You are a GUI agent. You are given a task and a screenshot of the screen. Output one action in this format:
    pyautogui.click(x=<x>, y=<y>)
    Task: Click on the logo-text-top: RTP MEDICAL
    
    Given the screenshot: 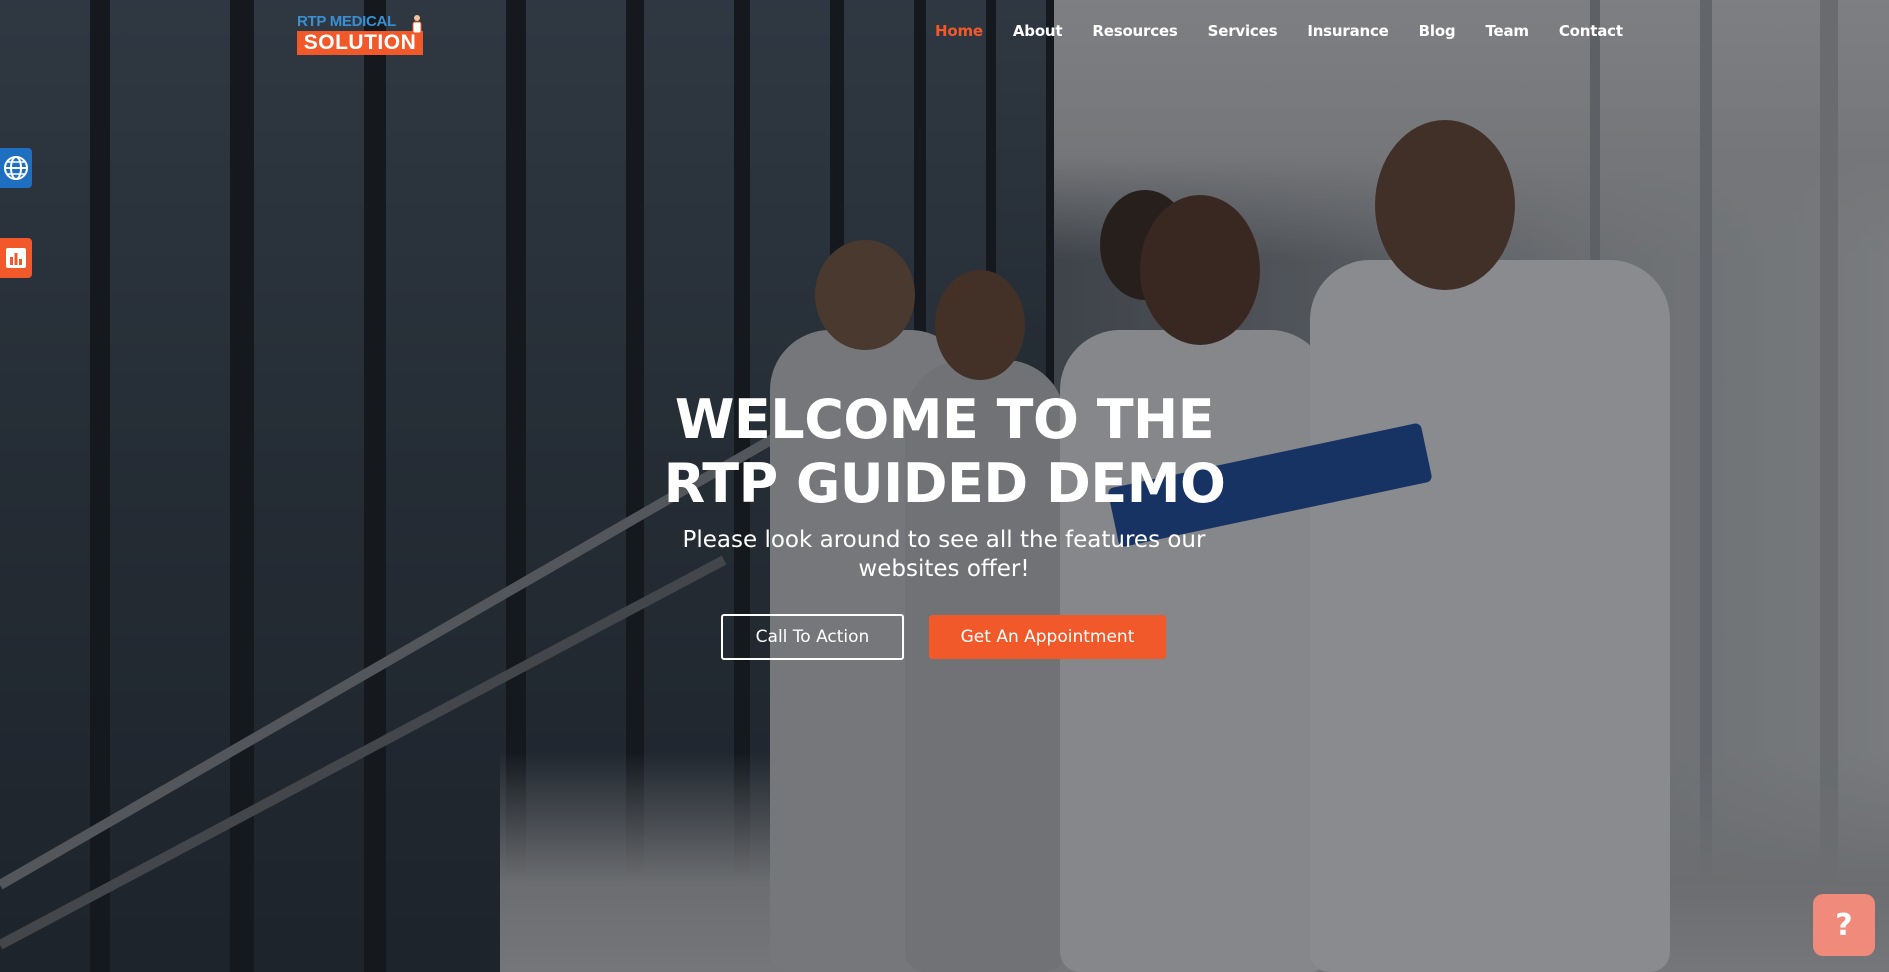 What is the action you would take?
    pyautogui.click(x=346, y=21)
    